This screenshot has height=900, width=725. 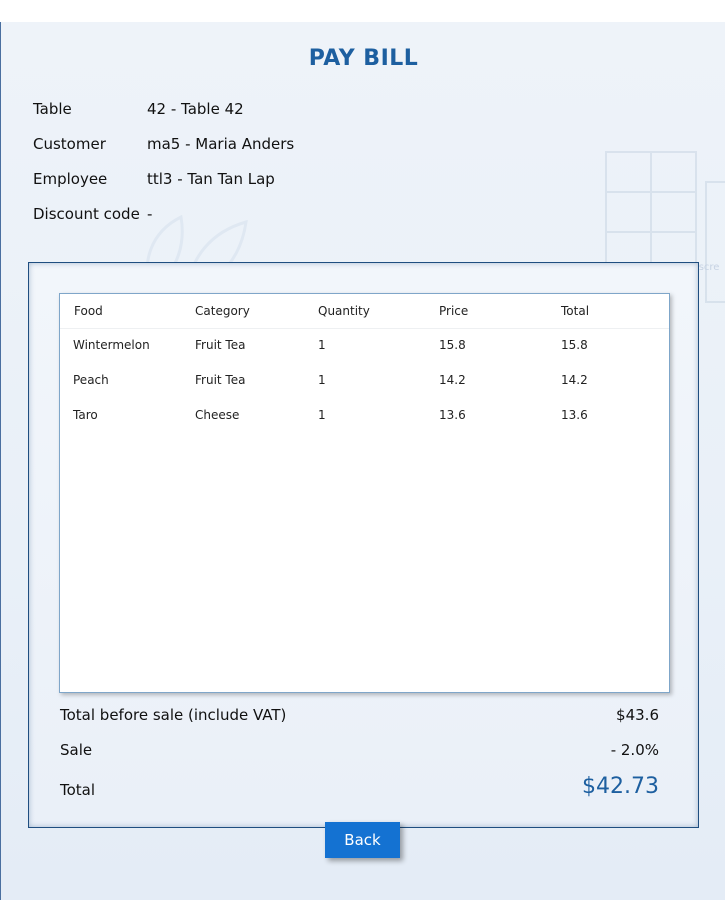 What do you see at coordinates (634, 750) in the screenshot?
I see `sale-value: - 2.0%` at bounding box center [634, 750].